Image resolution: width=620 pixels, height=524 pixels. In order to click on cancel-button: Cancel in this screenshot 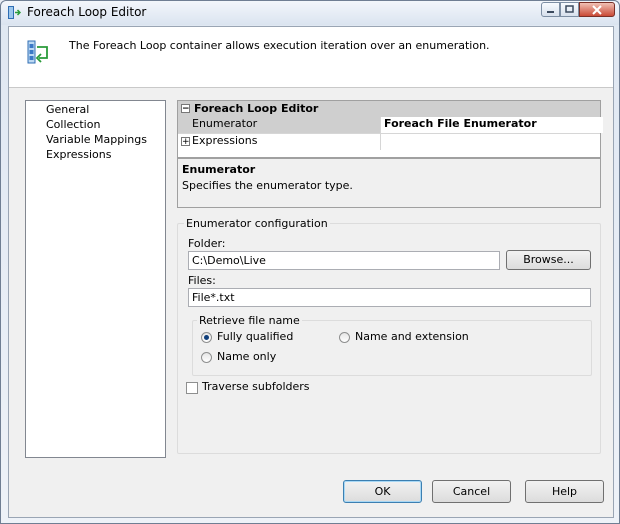, I will do `click(471, 491)`.